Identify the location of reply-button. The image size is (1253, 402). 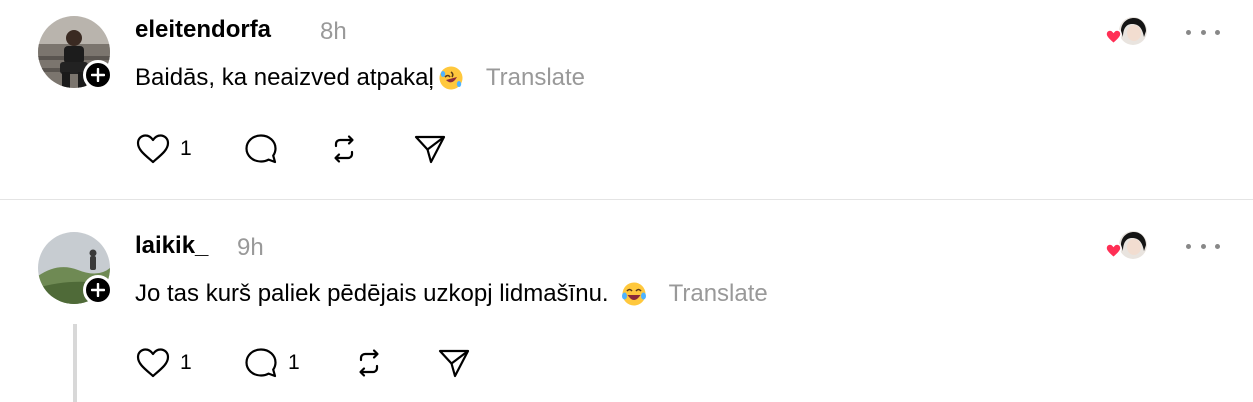
(261, 149).